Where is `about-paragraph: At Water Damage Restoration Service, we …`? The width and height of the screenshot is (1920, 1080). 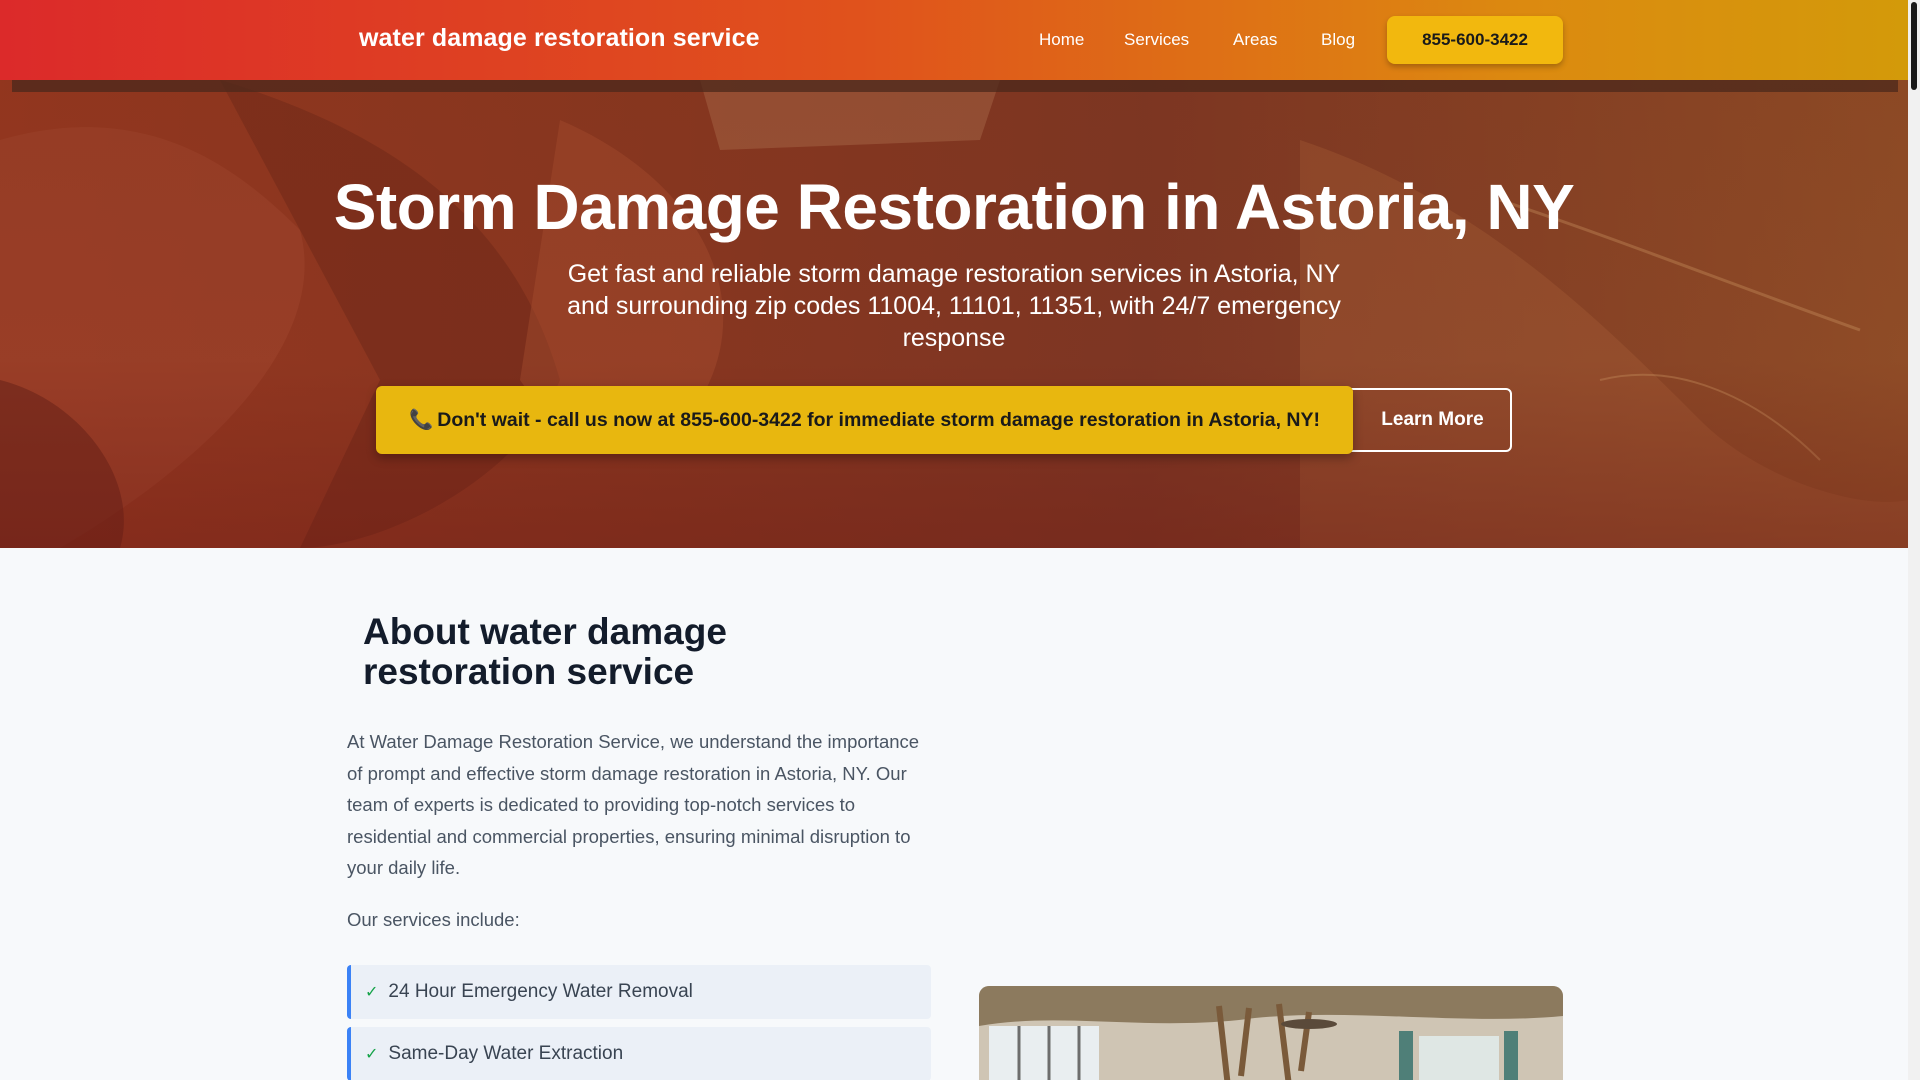
about-paragraph: At Water Damage Restoration Service, we … is located at coordinates (633, 804).